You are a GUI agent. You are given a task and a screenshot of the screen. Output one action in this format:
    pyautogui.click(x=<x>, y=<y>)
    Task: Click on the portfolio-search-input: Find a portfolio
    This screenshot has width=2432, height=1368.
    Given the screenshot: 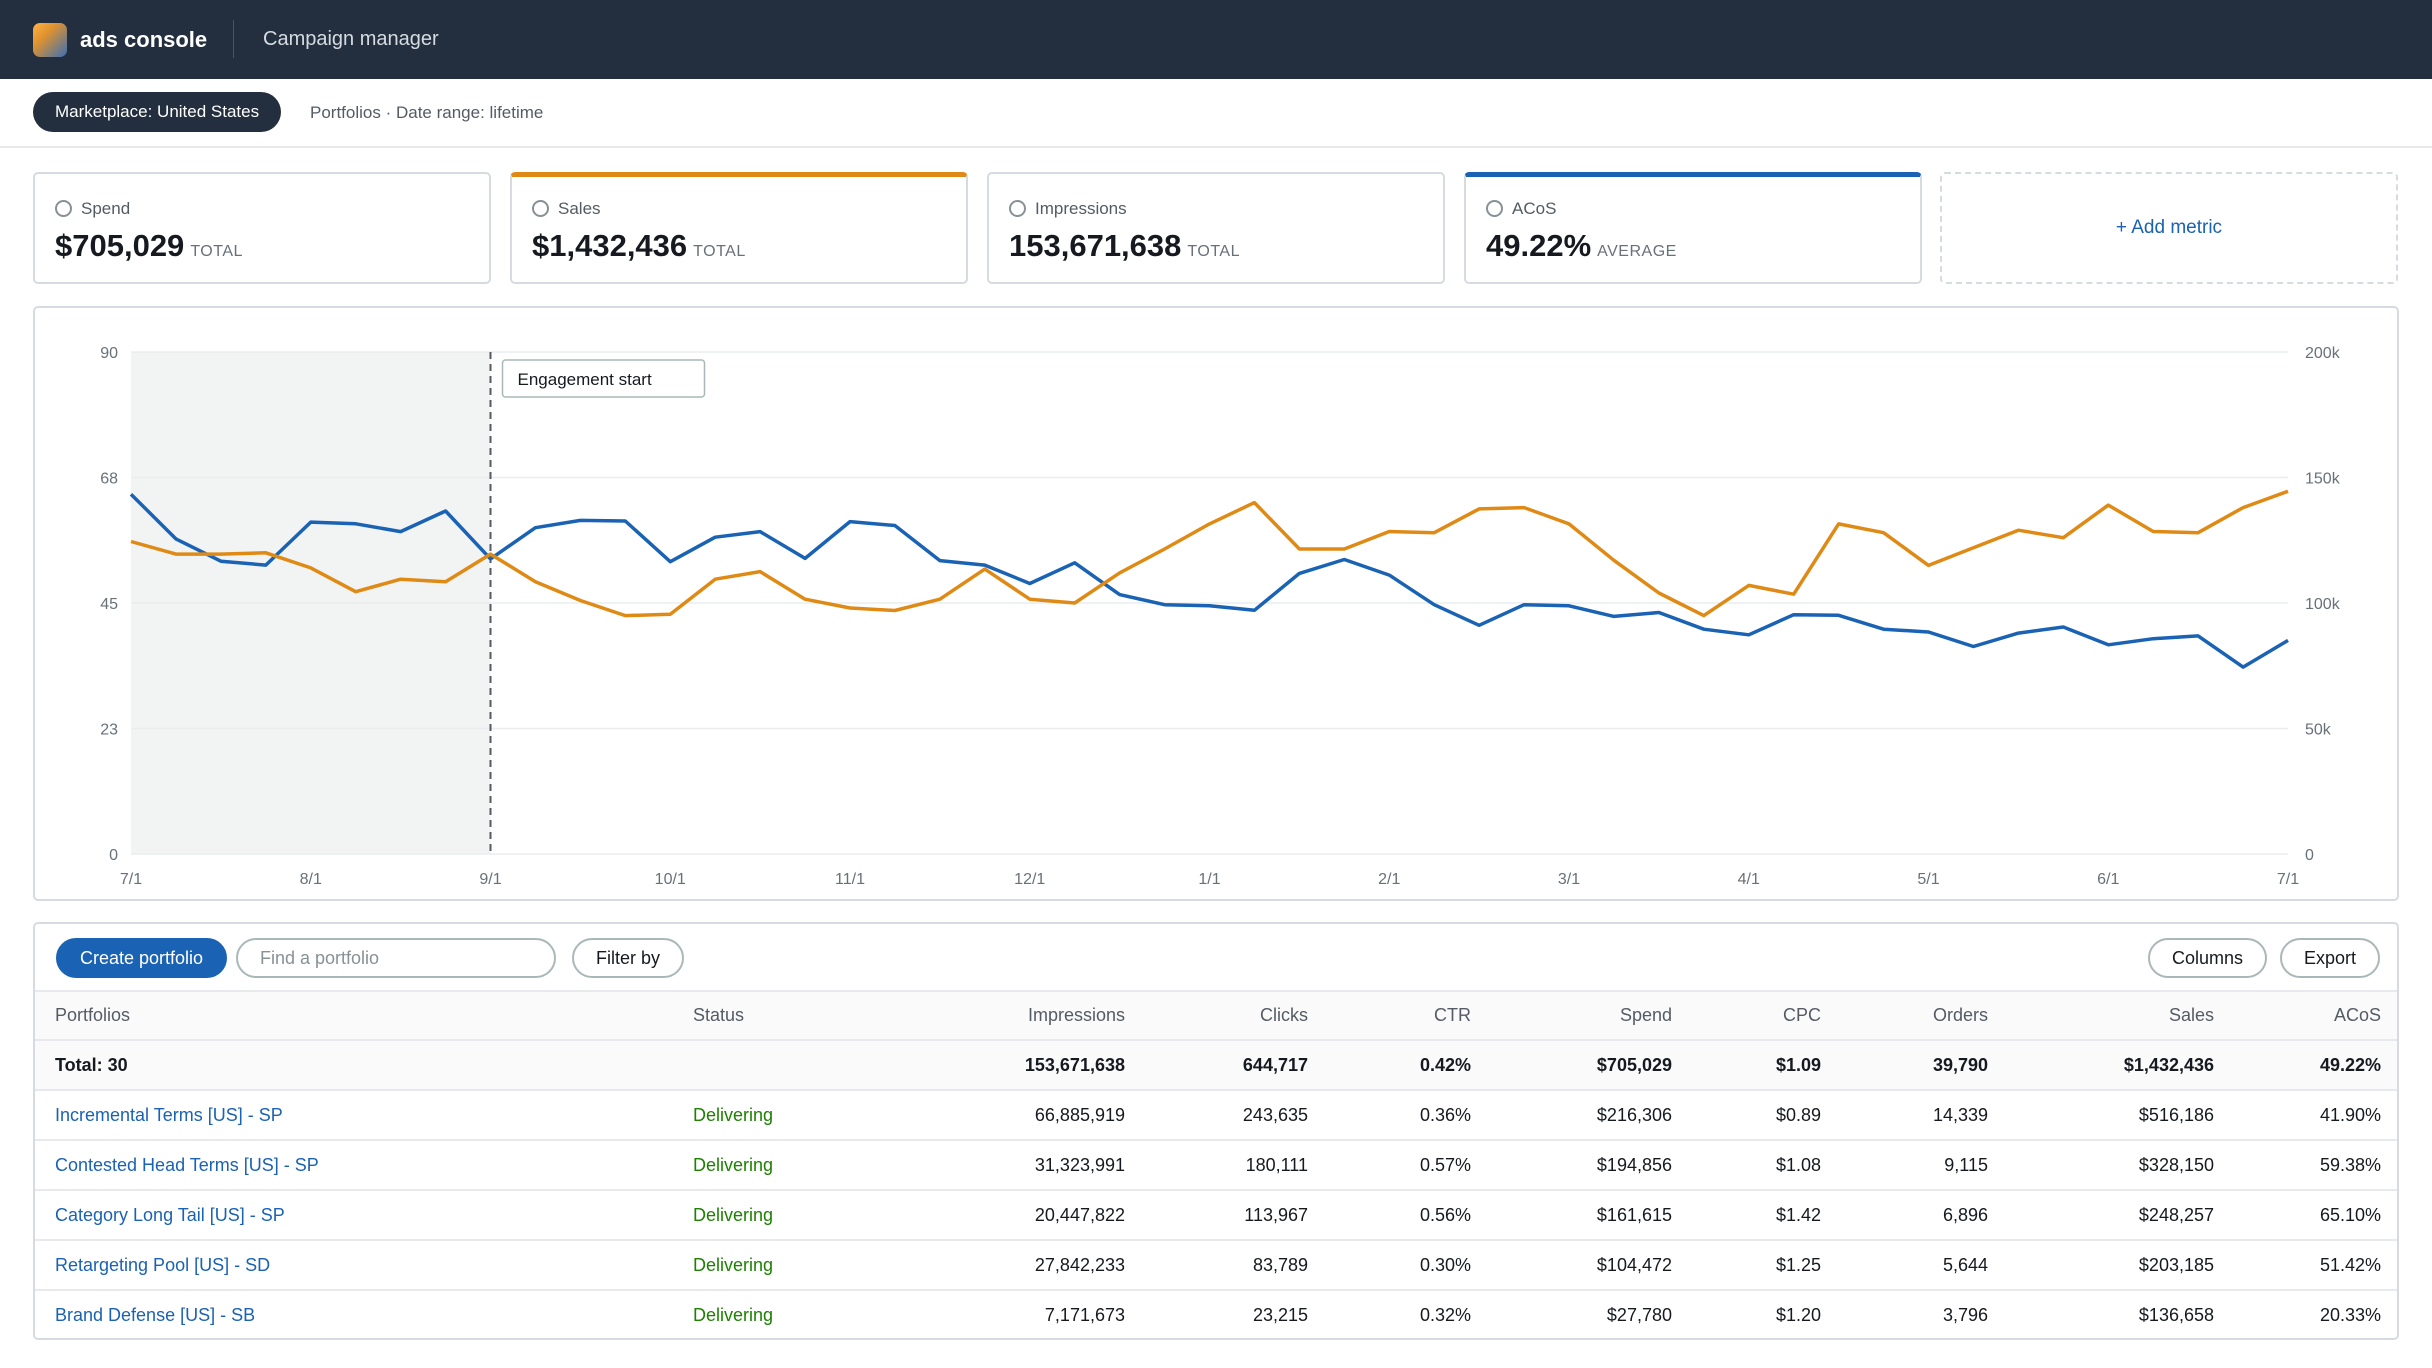 What is the action you would take?
    pyautogui.click(x=396, y=958)
    